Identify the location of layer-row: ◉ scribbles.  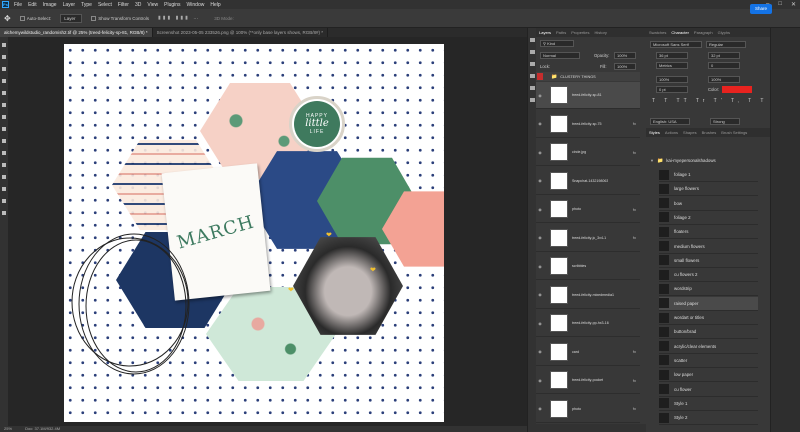
(588, 266).